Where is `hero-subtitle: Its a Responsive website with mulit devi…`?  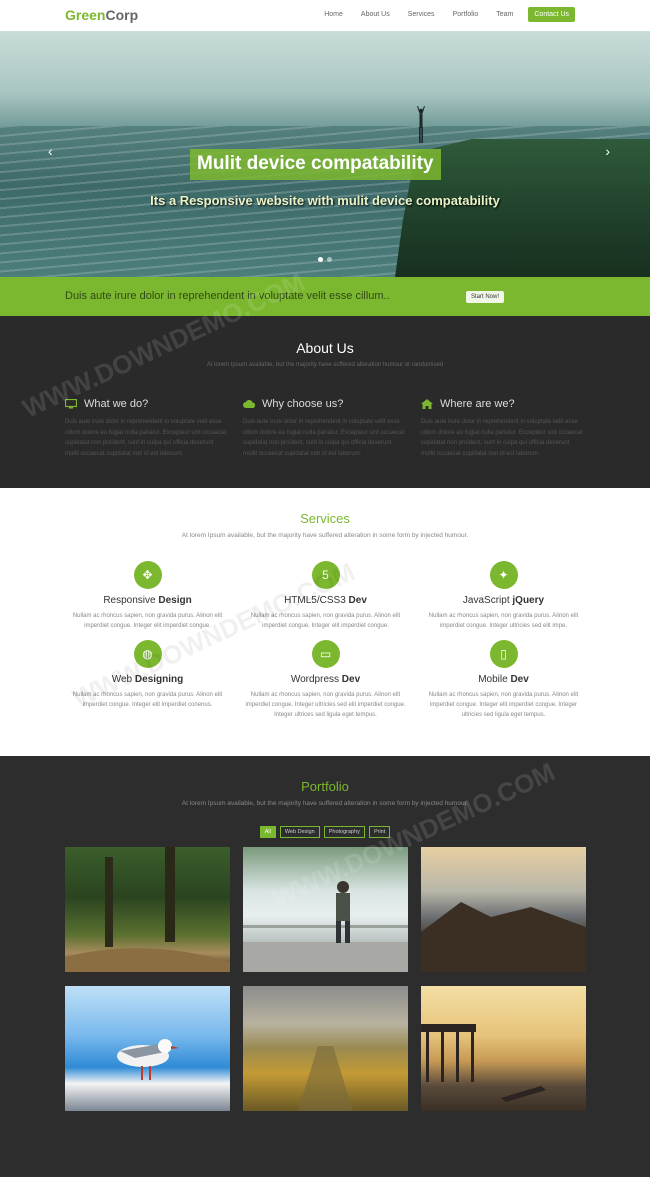
hero-subtitle: Its a Responsive website with mulit devi… is located at coordinates (325, 200).